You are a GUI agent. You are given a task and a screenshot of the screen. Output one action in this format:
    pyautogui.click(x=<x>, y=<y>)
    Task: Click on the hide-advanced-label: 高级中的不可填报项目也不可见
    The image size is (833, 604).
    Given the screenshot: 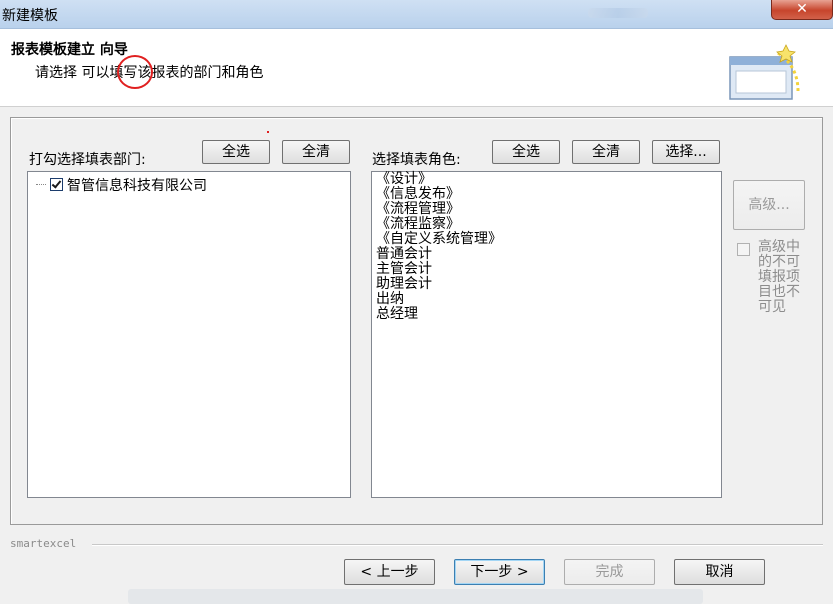 What is the action you would take?
    pyautogui.click(x=779, y=277)
    